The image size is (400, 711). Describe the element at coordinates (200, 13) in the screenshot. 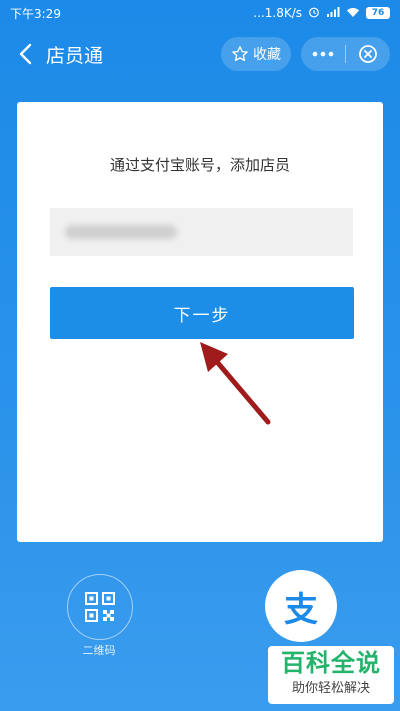

I see `status-bar: 下午3:29 ...1.8K/s 76` at that location.